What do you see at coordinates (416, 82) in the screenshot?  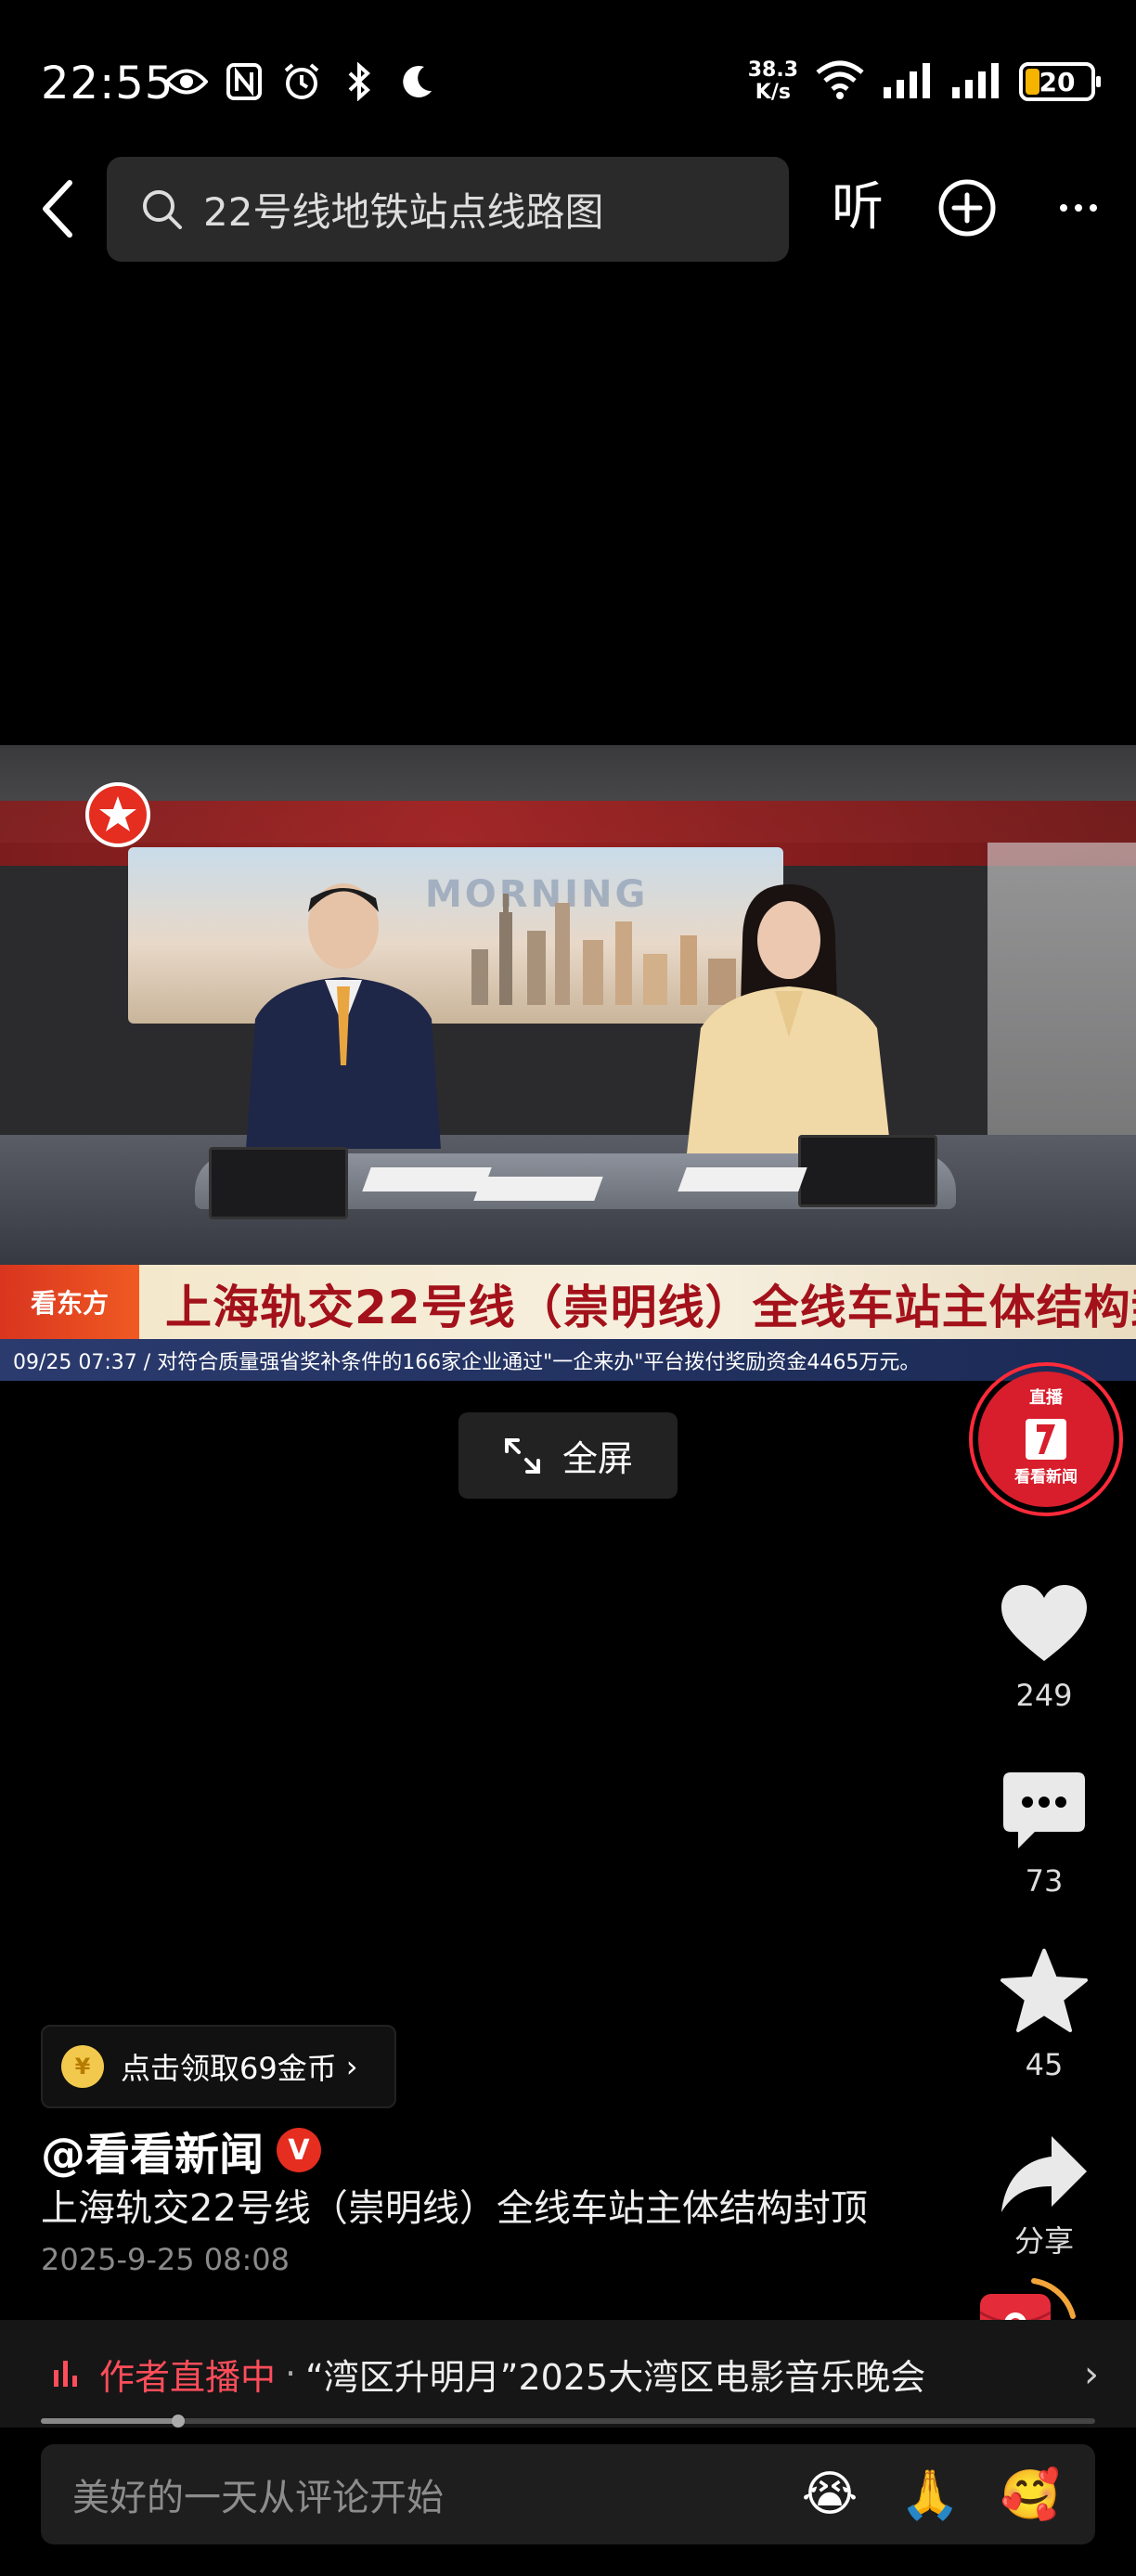 I see `moon-icon` at bounding box center [416, 82].